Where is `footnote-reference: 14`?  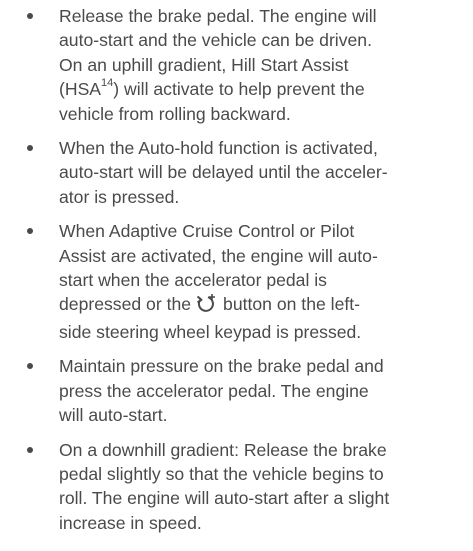
footnote-reference: 14 is located at coordinates (107, 83).